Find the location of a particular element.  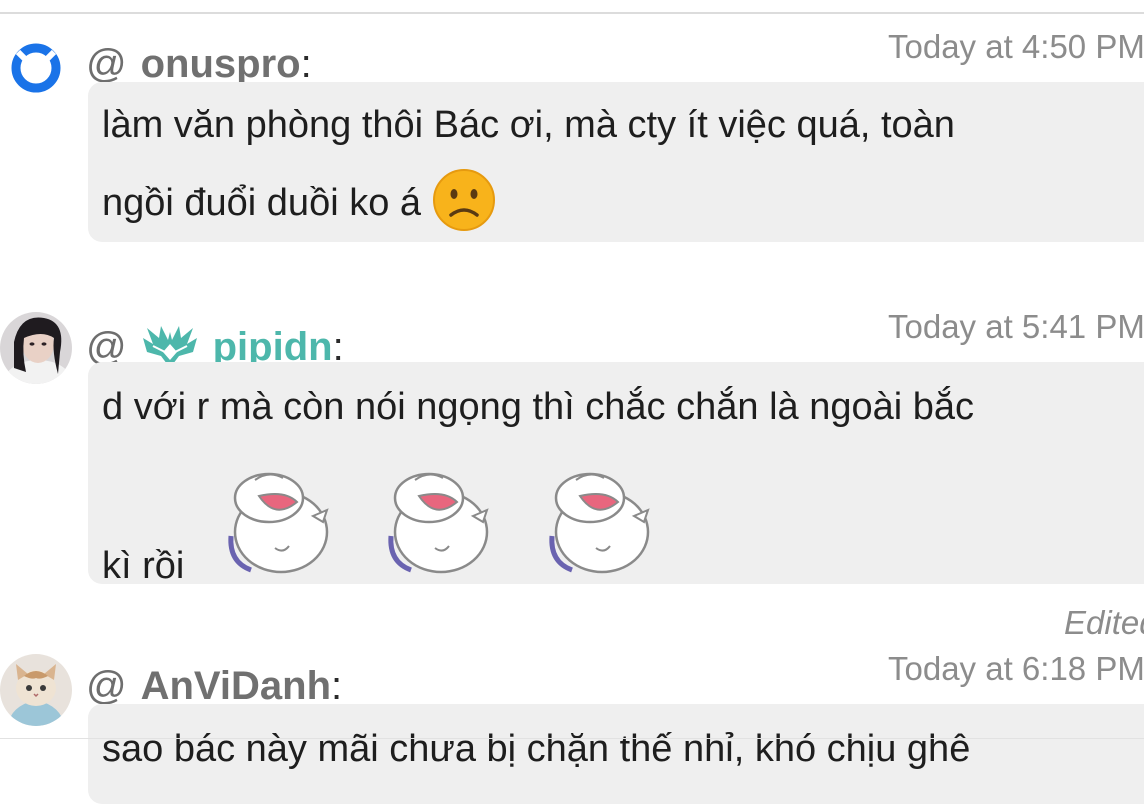

author-line: @ onuspro : is located at coordinates (199, 64).